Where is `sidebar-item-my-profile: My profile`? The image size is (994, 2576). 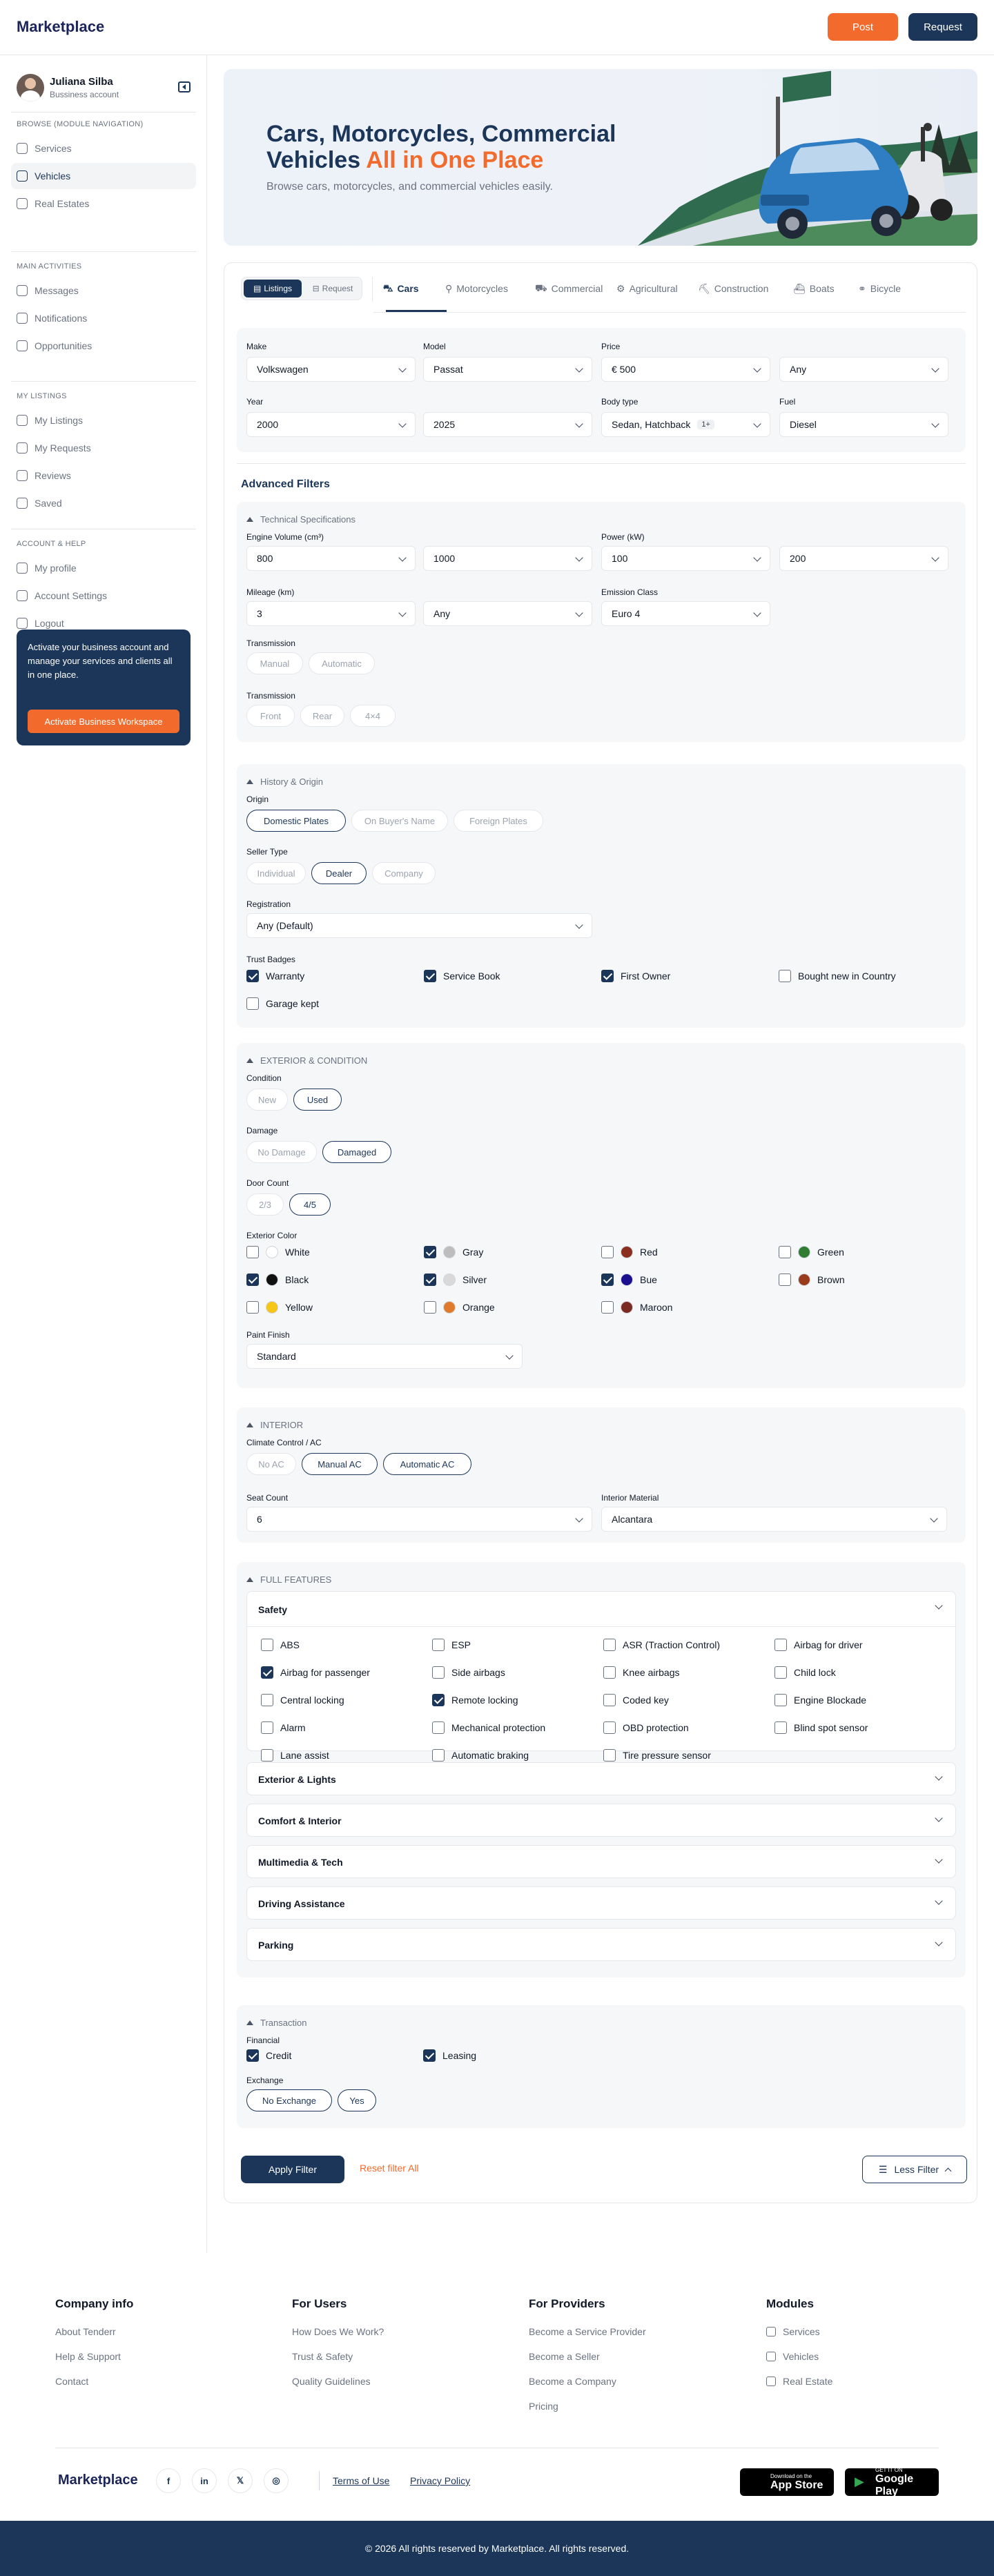
sidebar-item-my-profile: My profile is located at coordinates (103, 568).